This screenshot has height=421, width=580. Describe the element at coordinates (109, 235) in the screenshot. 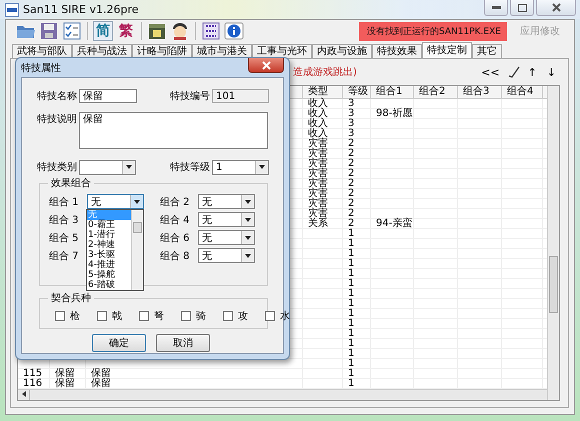

I see `dropdown-option: 1-潜行` at that location.